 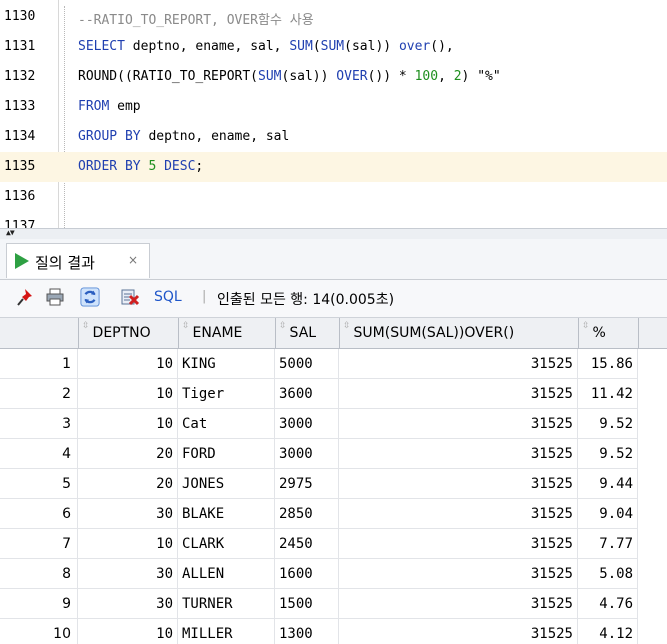 I want to click on editor-line: 1137, so click(x=333, y=220).